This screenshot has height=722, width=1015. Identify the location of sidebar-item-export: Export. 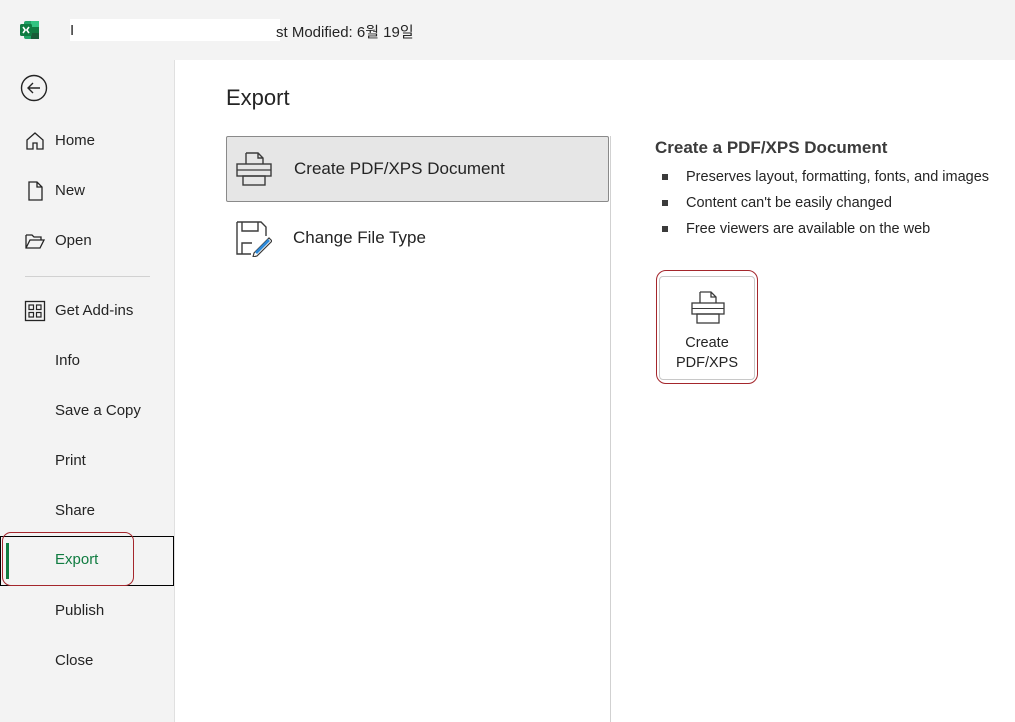
(87, 561).